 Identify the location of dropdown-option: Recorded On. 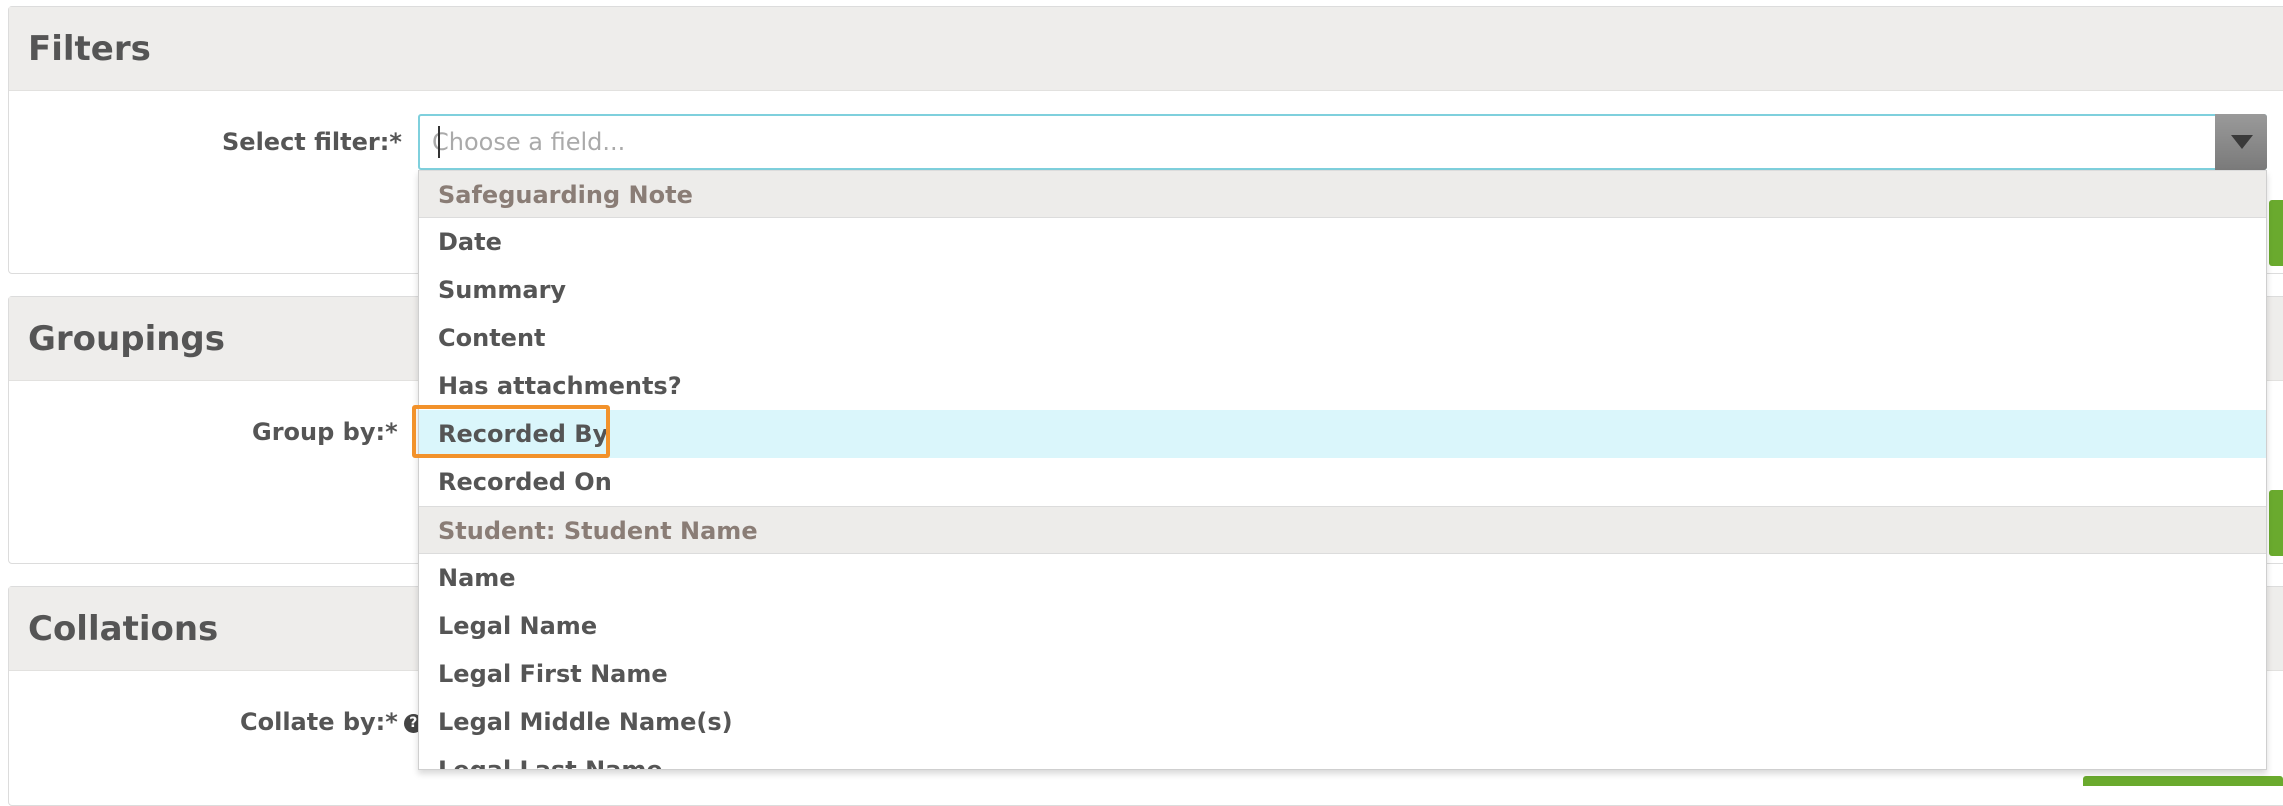
(1342, 482).